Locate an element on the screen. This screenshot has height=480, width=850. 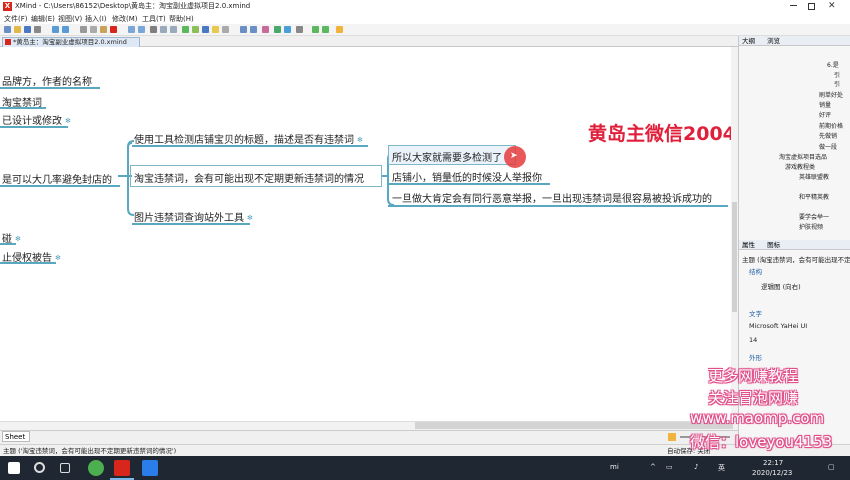
editor-tab: *黄岛主：淘宝副业虚拟项目2.0.xmind is located at coordinates (71, 42).